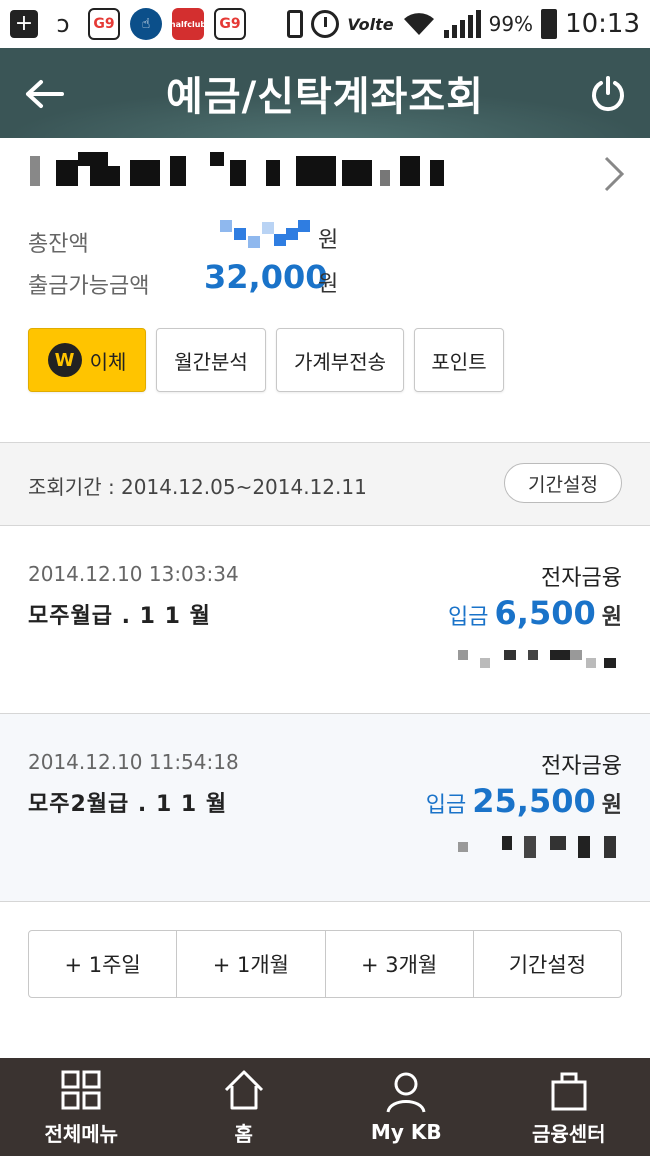 Image resolution: width=650 pixels, height=1156 pixels. What do you see at coordinates (406, 1092) in the screenshot?
I see `person-icon` at bounding box center [406, 1092].